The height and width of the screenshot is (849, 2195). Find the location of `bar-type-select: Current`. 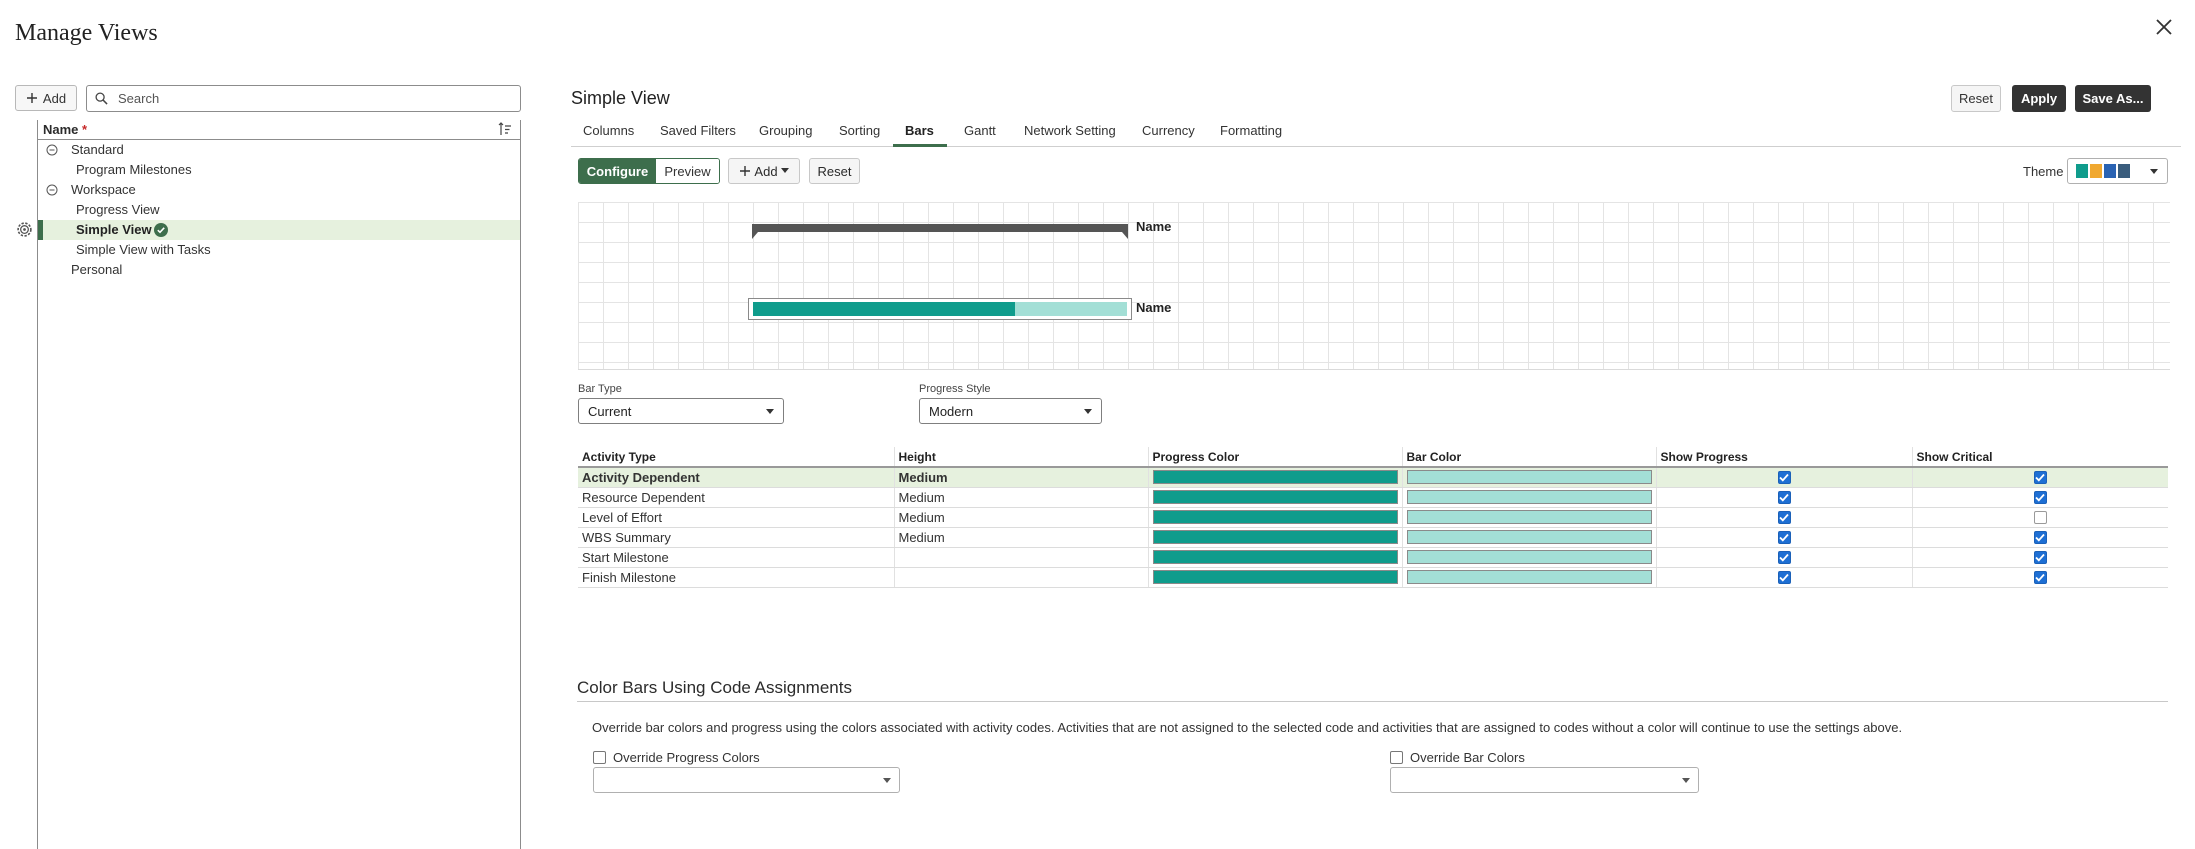

bar-type-select: Current is located at coordinates (681, 411).